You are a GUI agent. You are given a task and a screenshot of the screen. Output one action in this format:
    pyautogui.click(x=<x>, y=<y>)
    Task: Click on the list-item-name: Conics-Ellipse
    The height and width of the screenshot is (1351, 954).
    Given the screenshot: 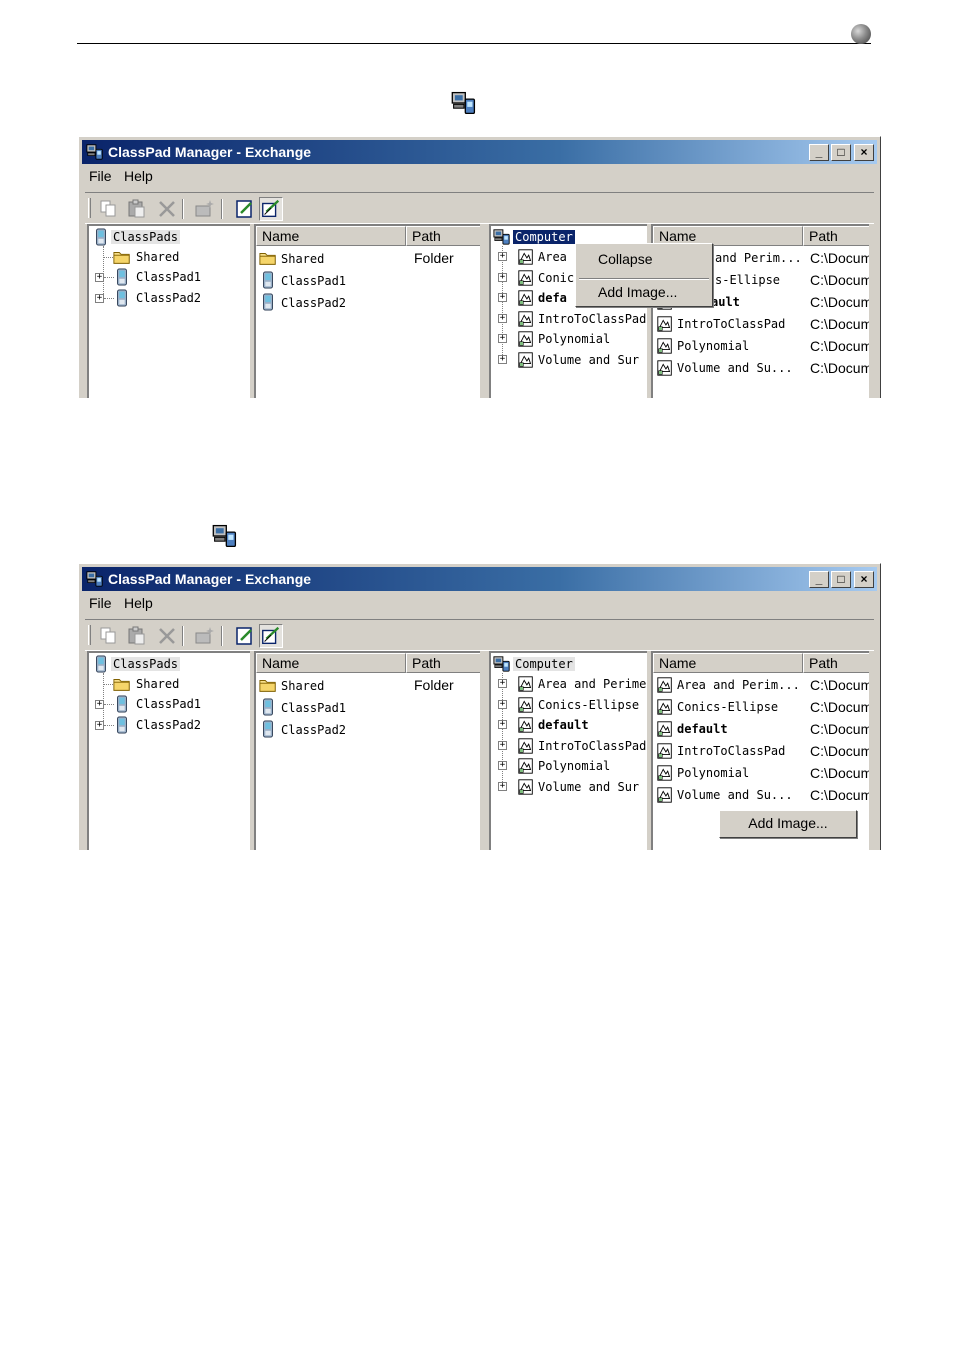 What is the action you would take?
    pyautogui.click(x=727, y=707)
    